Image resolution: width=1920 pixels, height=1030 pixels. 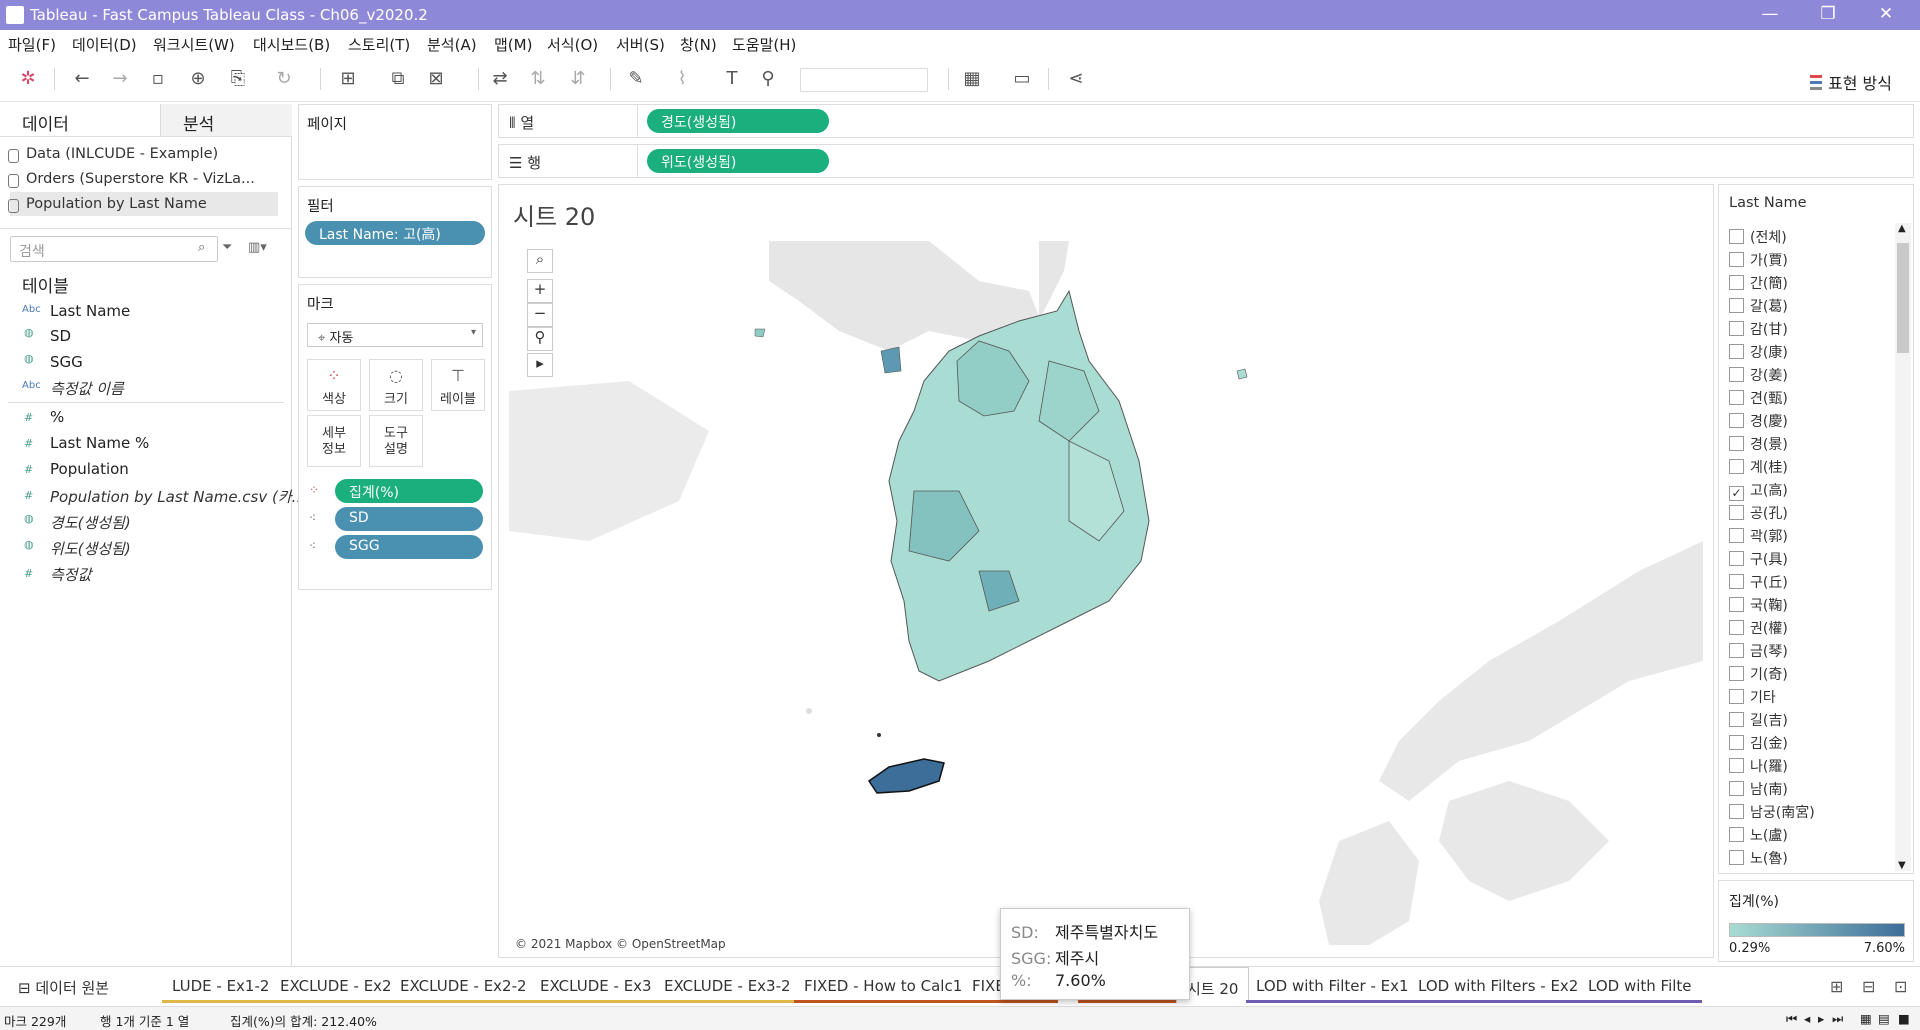 I want to click on label-button: ⊤ 레이블, so click(x=458, y=385).